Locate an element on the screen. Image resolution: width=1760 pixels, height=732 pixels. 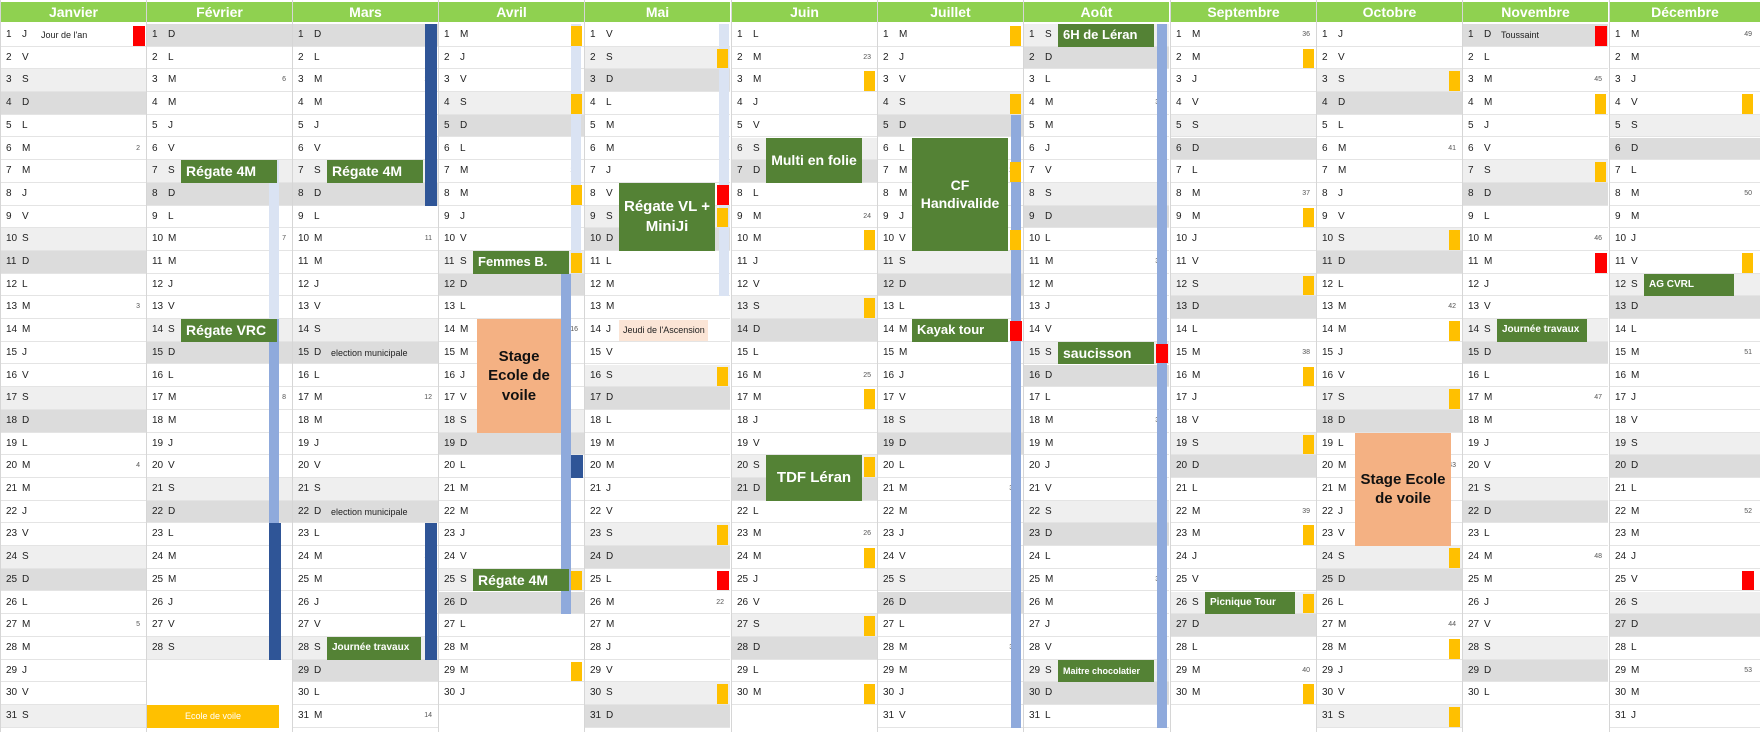
day-row: 6J is located at coordinates (1096, 149).